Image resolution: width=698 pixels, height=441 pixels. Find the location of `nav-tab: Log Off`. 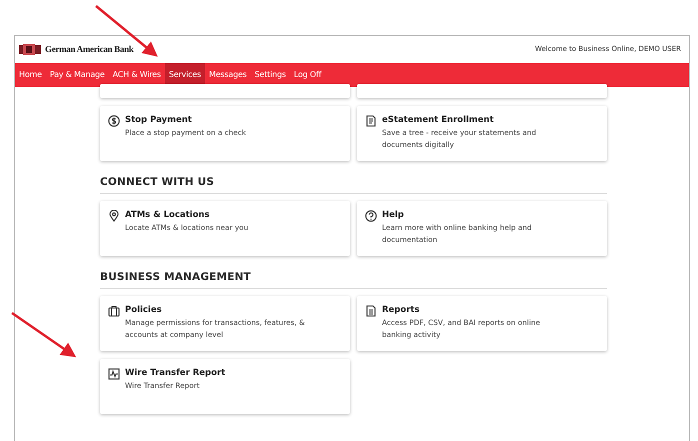

nav-tab: Log Off is located at coordinates (308, 75).